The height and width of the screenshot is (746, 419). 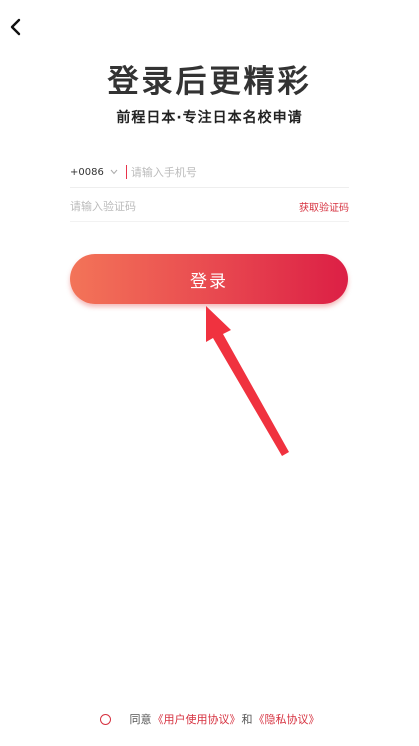 What do you see at coordinates (170, 206) in the screenshot?
I see `verification-code-input` at bounding box center [170, 206].